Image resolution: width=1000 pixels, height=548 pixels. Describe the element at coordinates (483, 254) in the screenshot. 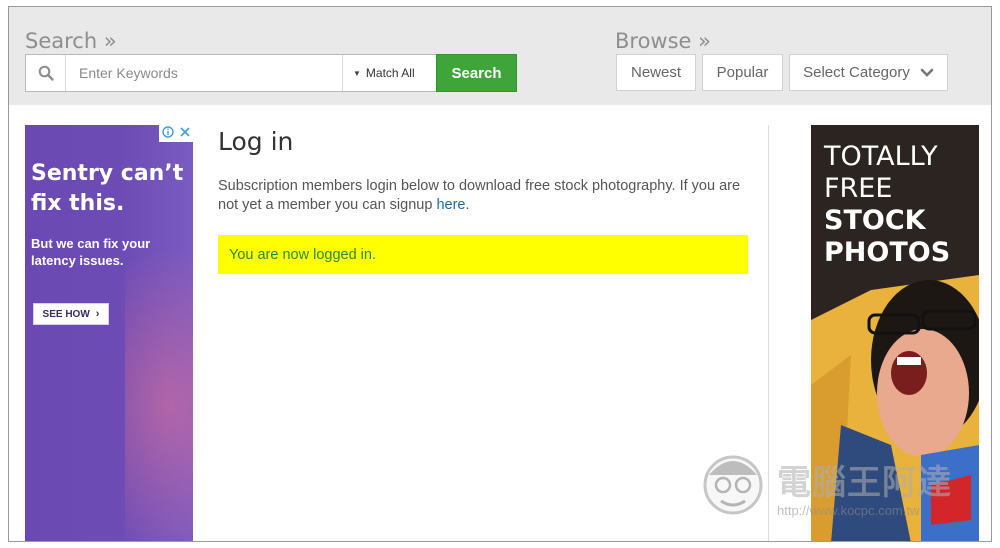

I see `login-success-notice: You are now logged in.` at that location.